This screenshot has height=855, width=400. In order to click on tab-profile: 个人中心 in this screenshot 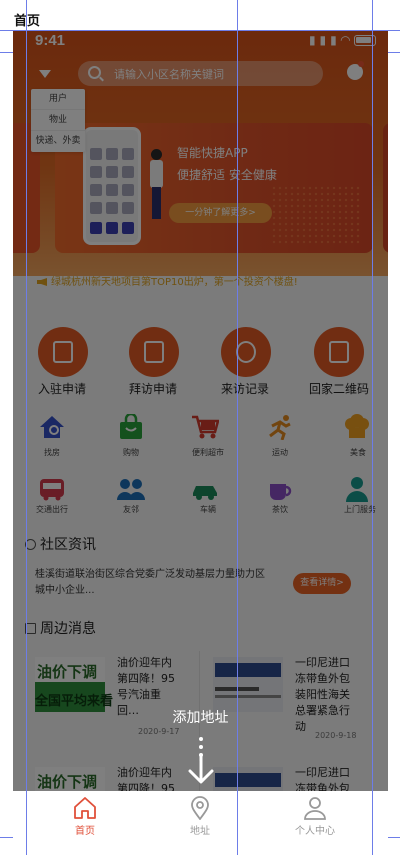, I will do `click(315, 815)`.